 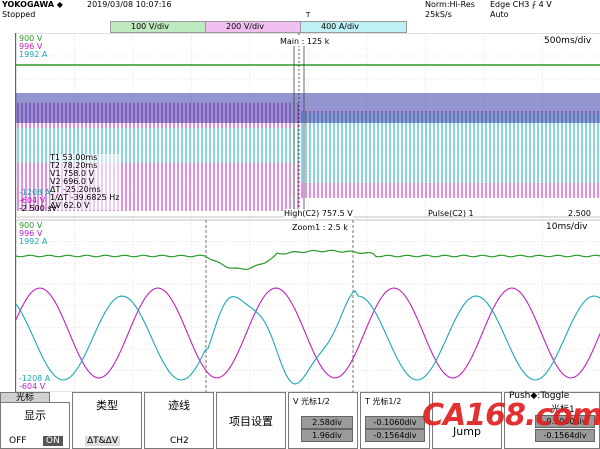 I want to click on cursor-delta-v: ΔV 62.0 V, so click(x=70, y=205).